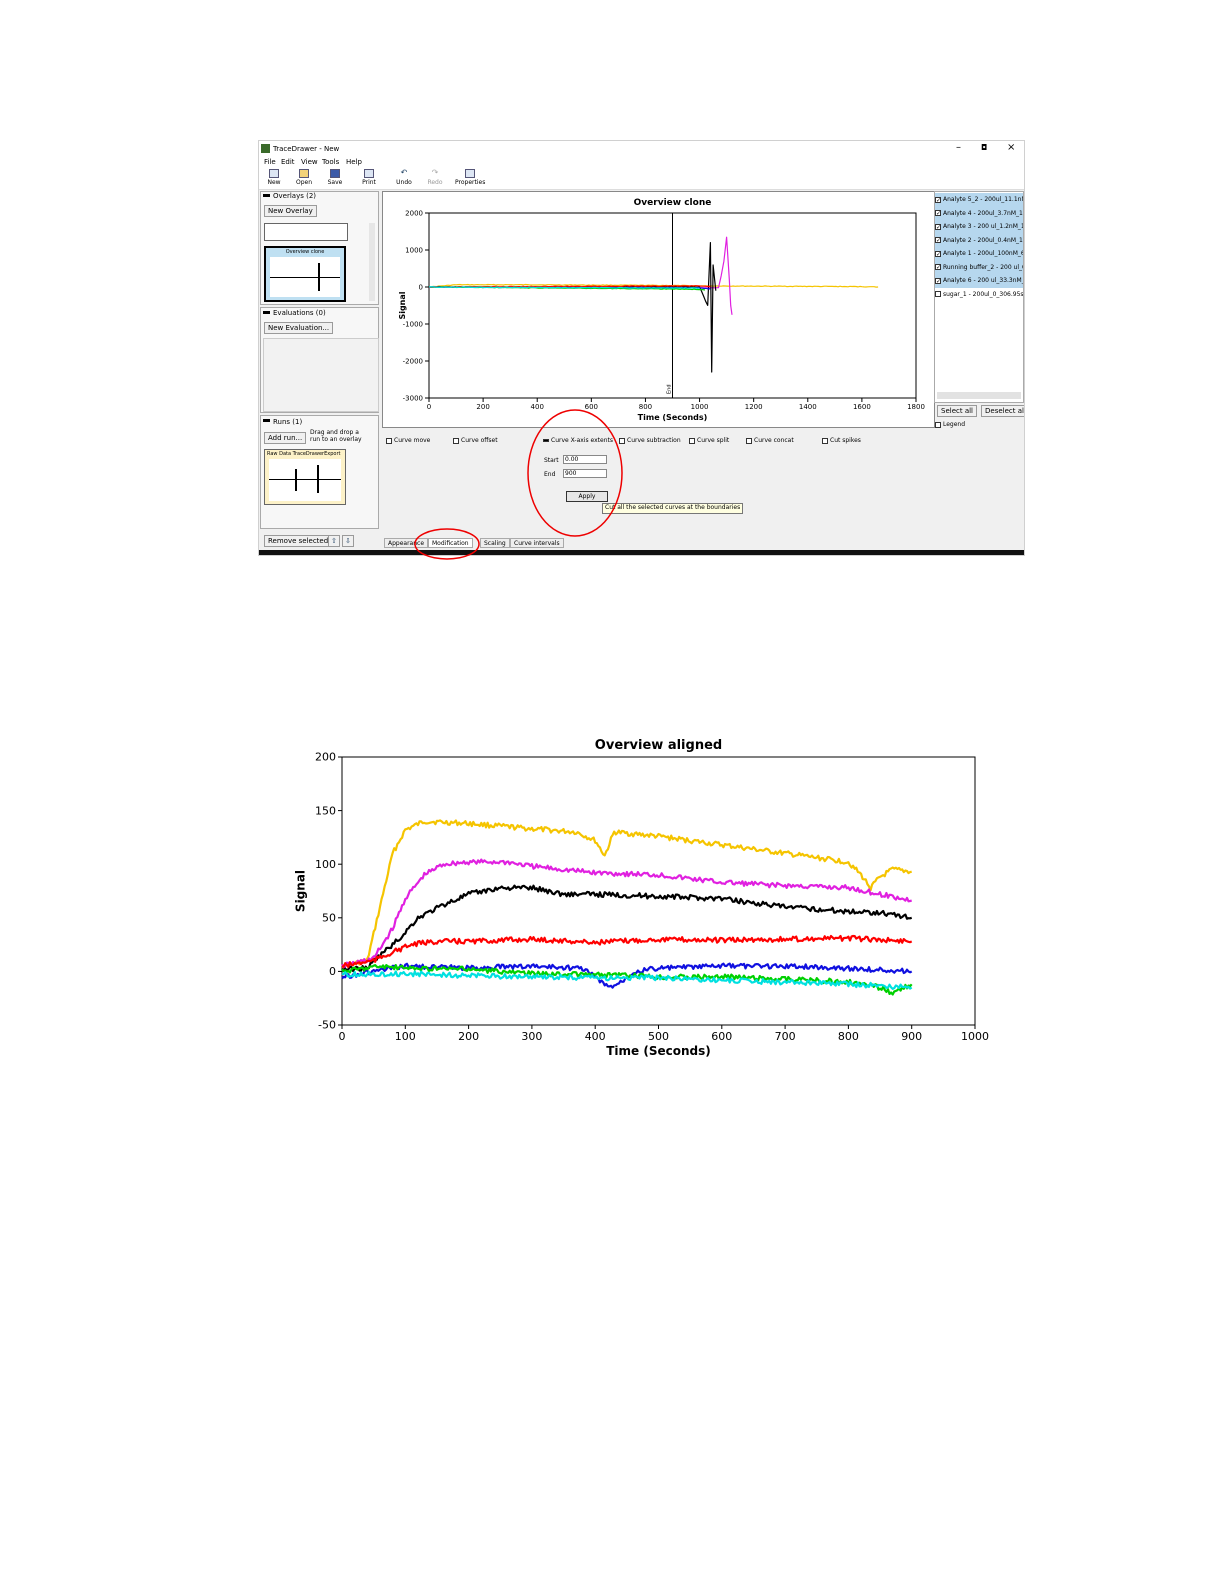 The width and height of the screenshot is (1224, 1584). I want to click on annotation-circle-tab, so click(447, 544).